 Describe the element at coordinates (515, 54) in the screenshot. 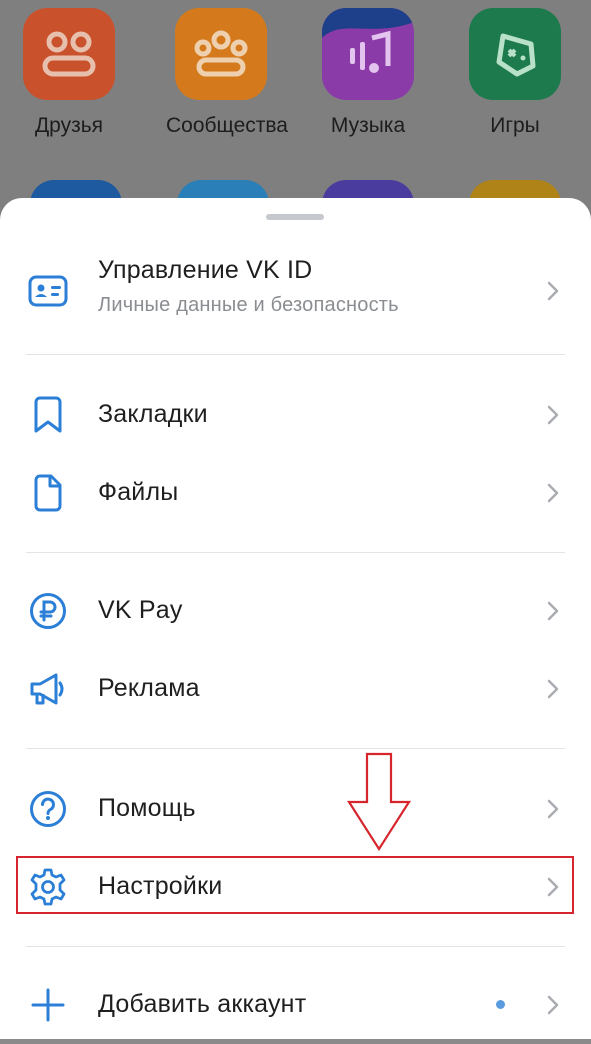

I see `games-icon` at that location.